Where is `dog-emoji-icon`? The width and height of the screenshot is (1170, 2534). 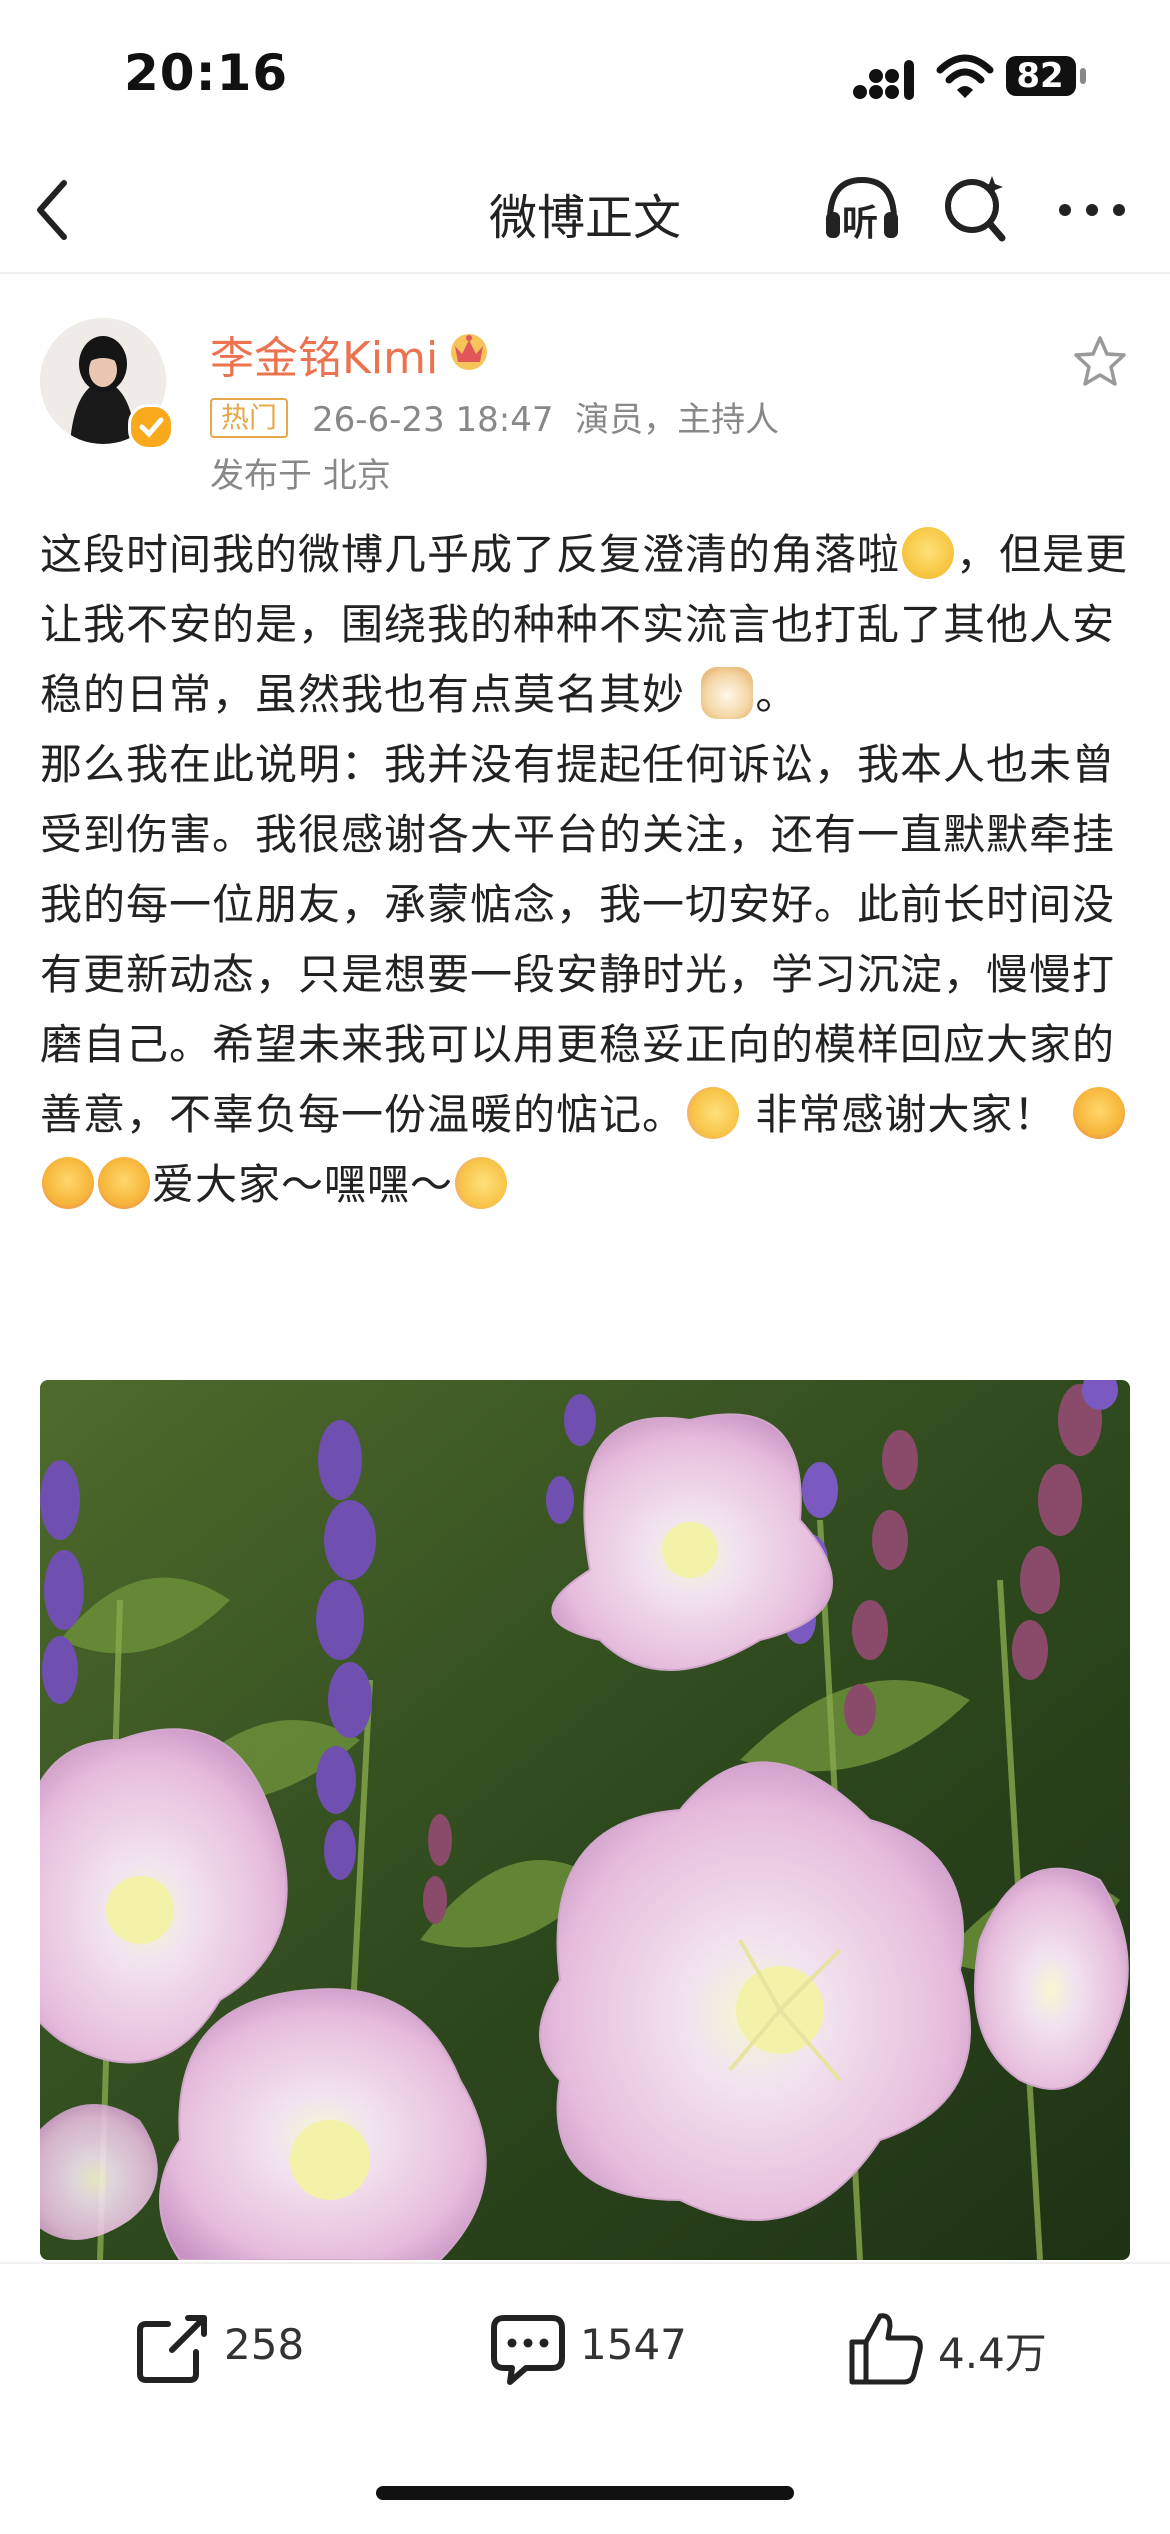
dog-emoji-icon is located at coordinates (727, 693).